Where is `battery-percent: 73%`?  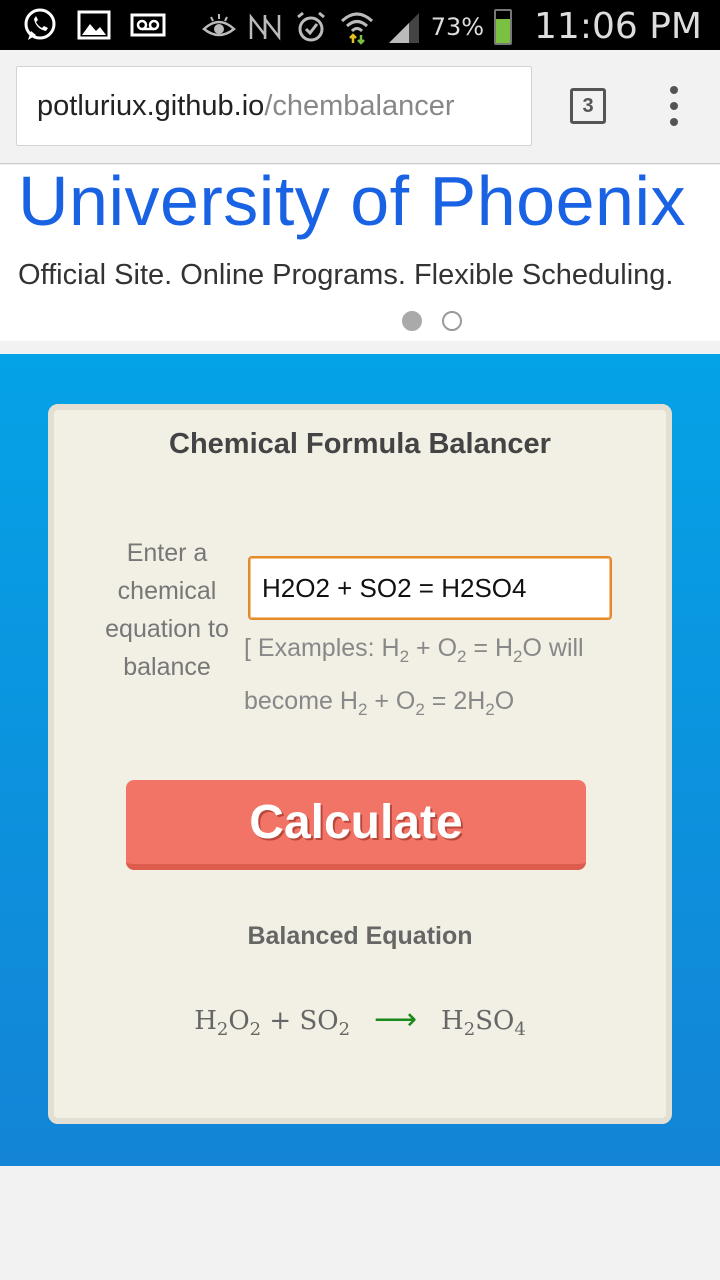 battery-percent: 73% is located at coordinates (457, 26).